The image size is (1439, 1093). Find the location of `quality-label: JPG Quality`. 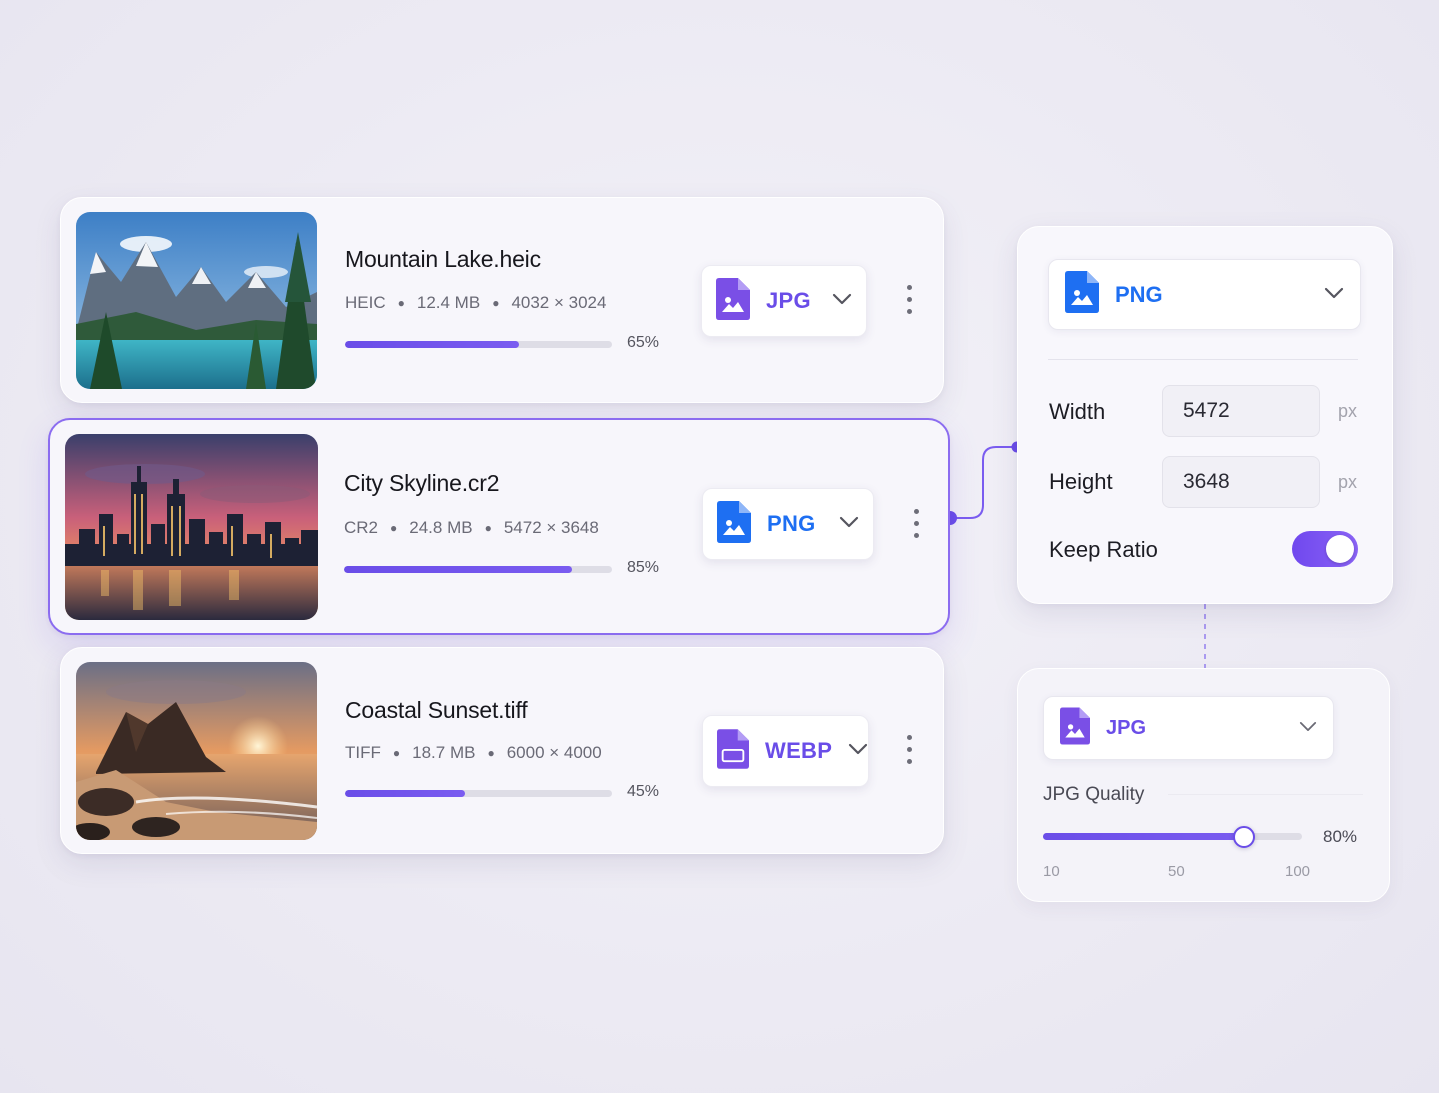

quality-label: JPG Quality is located at coordinates (1094, 794).